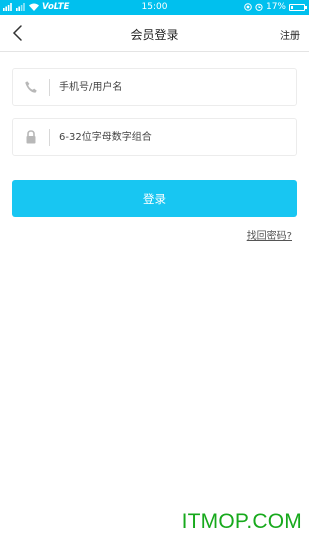 This screenshot has width=320, height=550. I want to click on battery-fill, so click(292, 7).